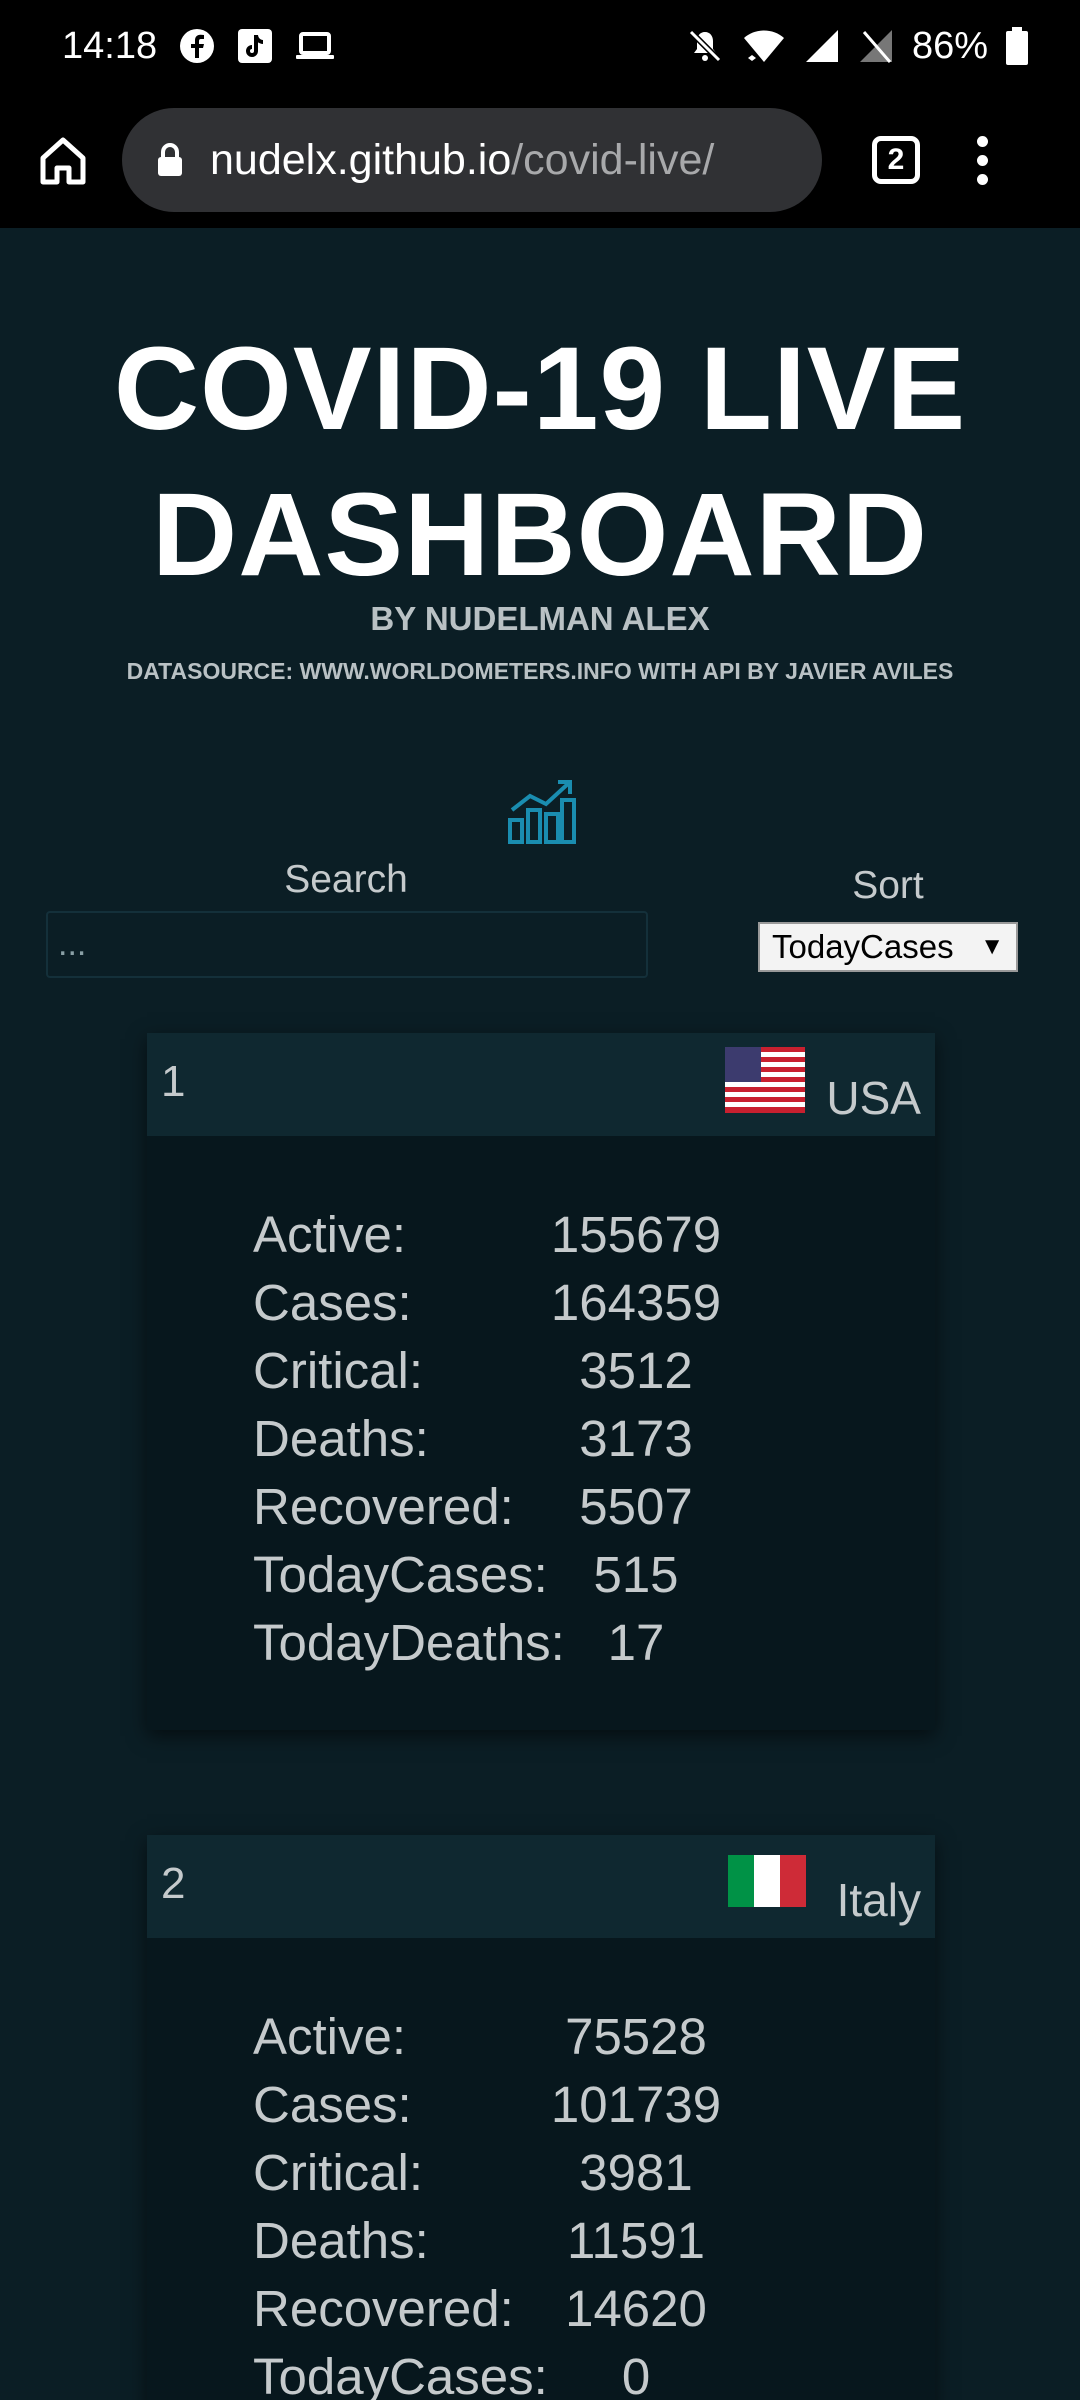  Describe the element at coordinates (541, 1084) in the screenshot. I see `card-header: 1 USA` at that location.